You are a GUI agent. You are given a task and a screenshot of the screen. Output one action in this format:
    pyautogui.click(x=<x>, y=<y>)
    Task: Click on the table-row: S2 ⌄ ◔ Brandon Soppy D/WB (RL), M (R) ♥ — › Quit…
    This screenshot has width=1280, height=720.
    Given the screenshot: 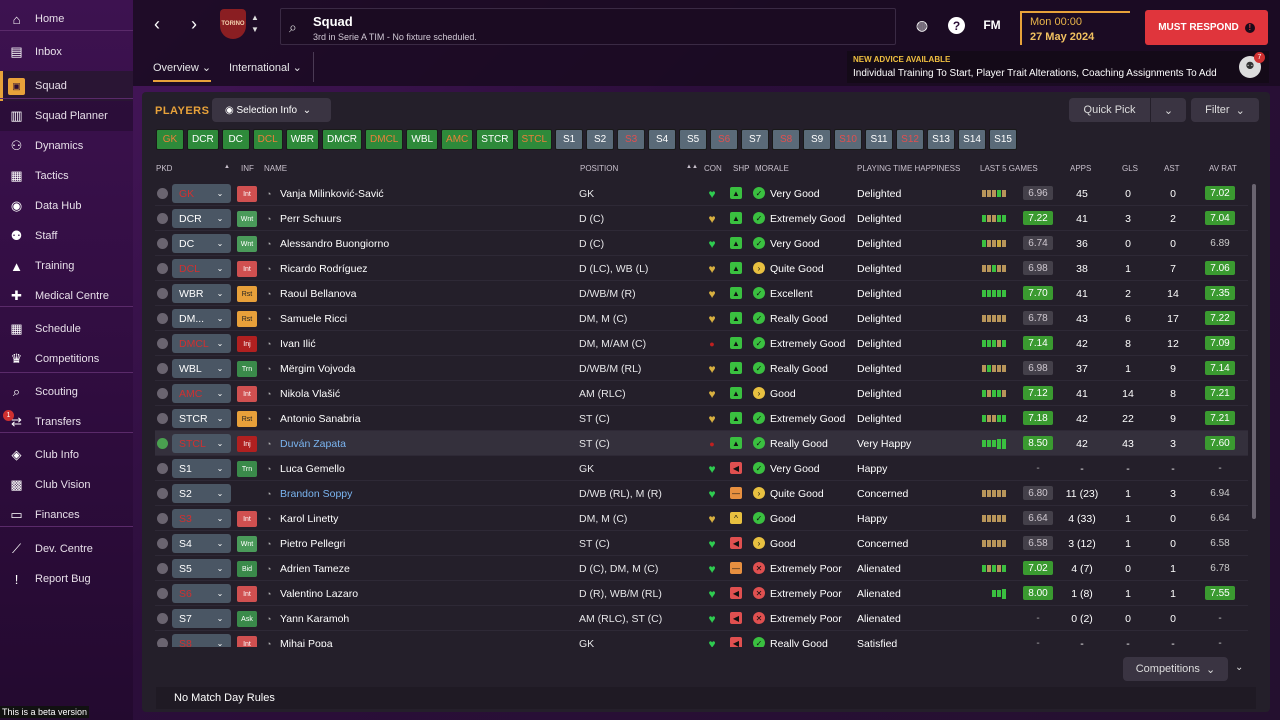 What is the action you would take?
    pyautogui.click(x=701, y=493)
    